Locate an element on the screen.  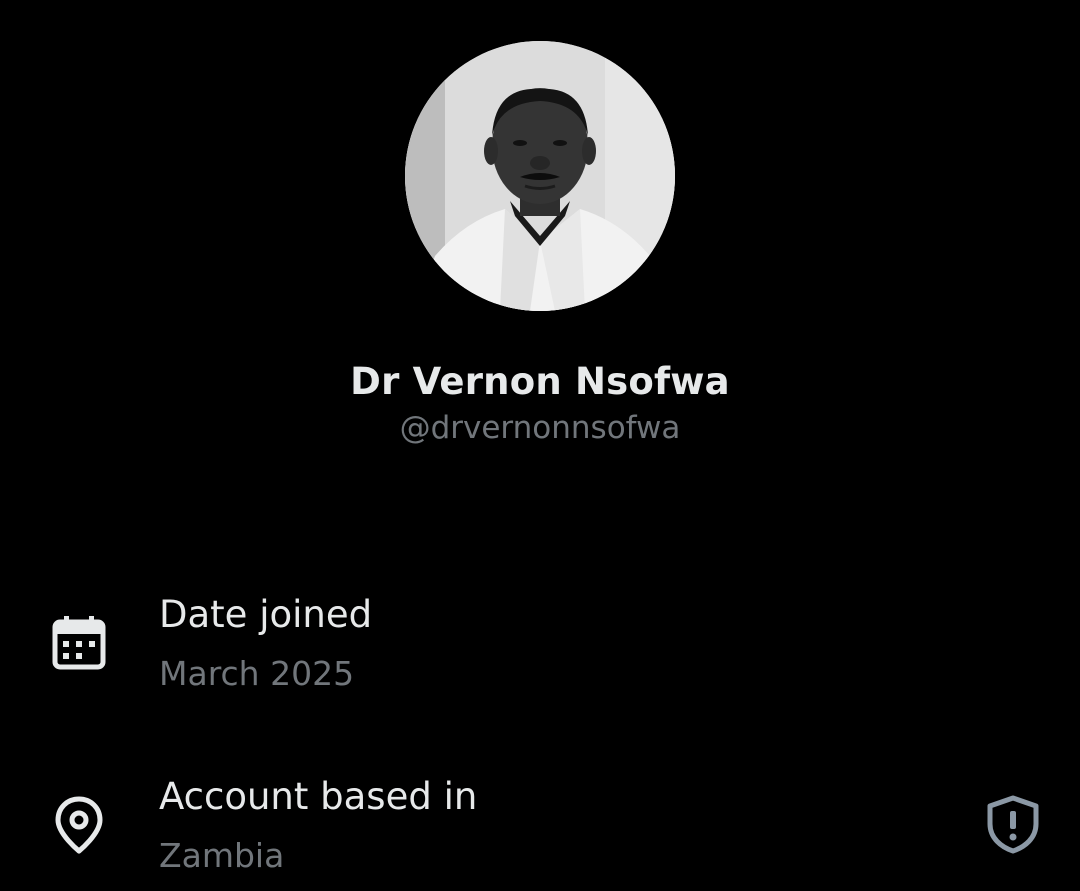
location-pin-icon is located at coordinates (79, 825).